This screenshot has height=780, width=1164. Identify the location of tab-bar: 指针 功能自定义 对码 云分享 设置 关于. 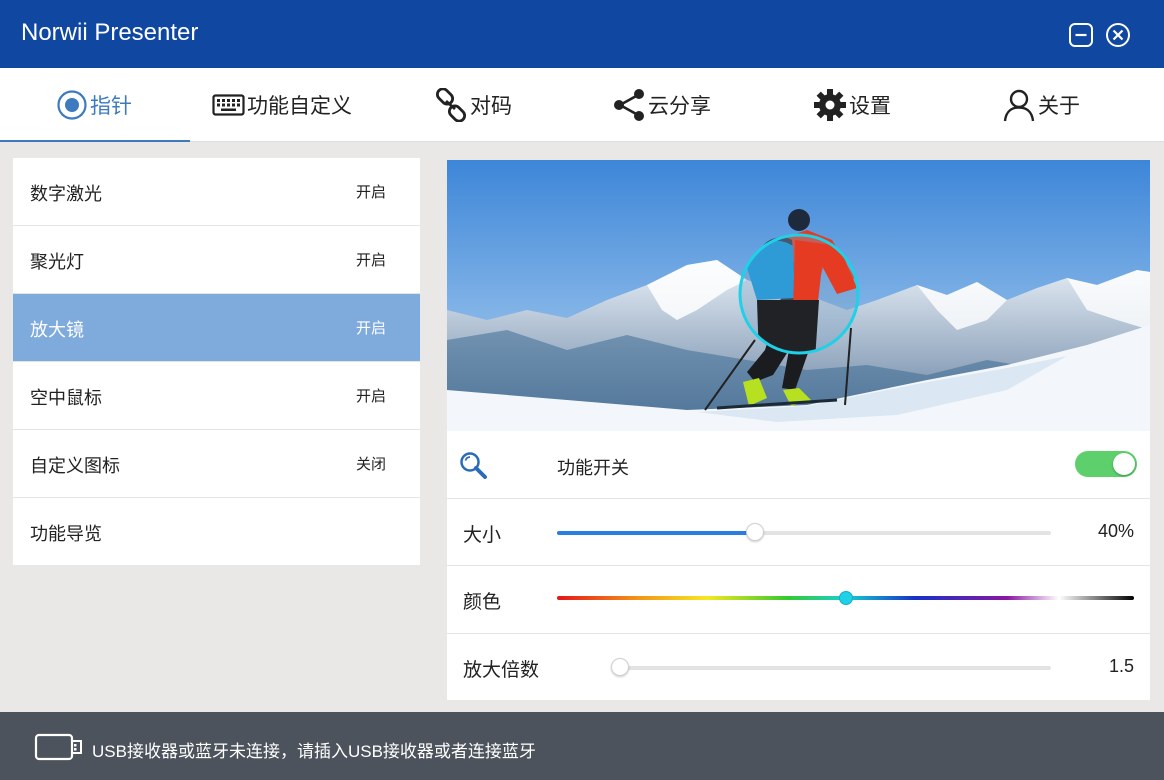
(582, 105).